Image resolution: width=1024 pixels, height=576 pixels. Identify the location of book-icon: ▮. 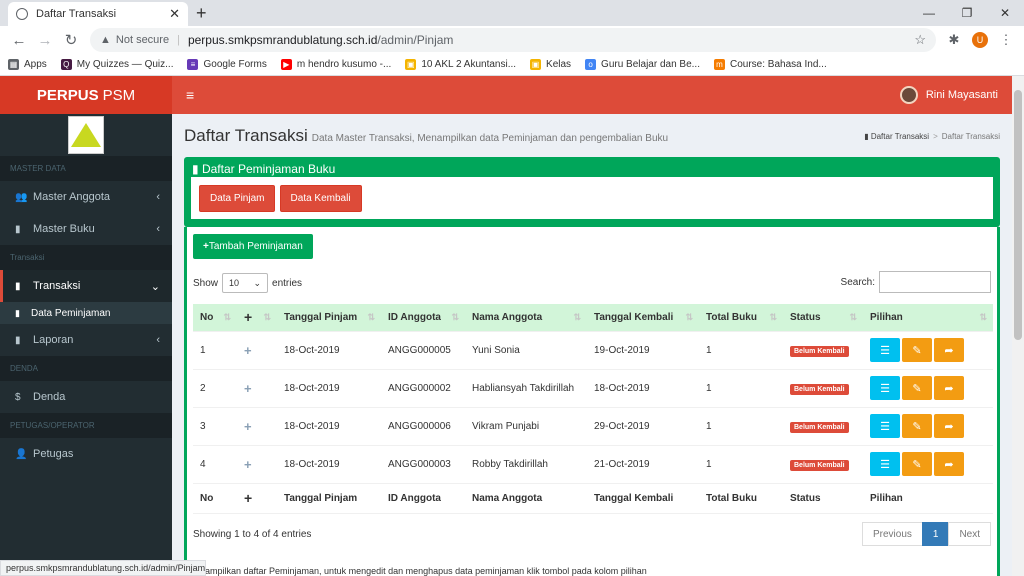
(867, 136).